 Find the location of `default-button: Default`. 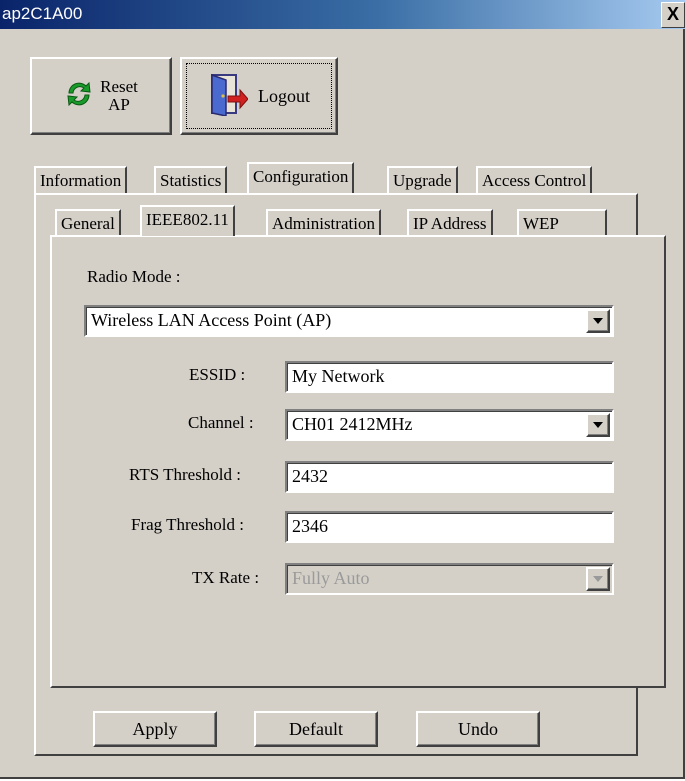

default-button: Default is located at coordinates (316, 729).